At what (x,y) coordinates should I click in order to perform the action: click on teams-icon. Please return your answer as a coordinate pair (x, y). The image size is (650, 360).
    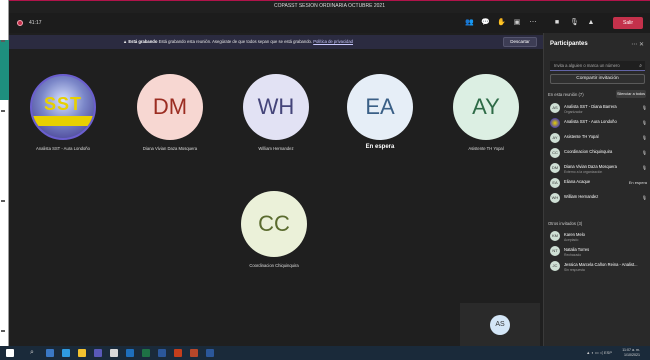
    Looking at the image, I should click on (98, 353).